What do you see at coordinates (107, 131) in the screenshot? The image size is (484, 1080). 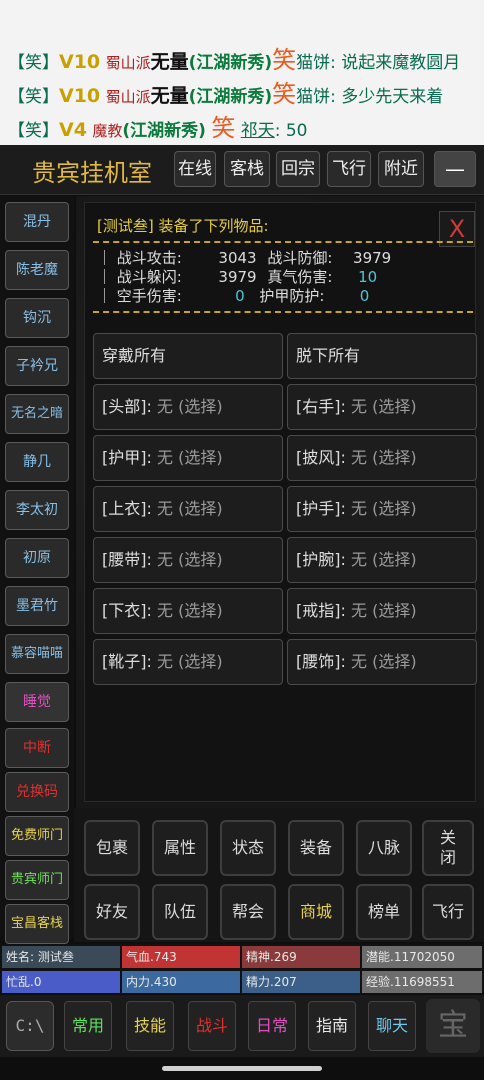 I see `chat-sect: 魔教` at bounding box center [107, 131].